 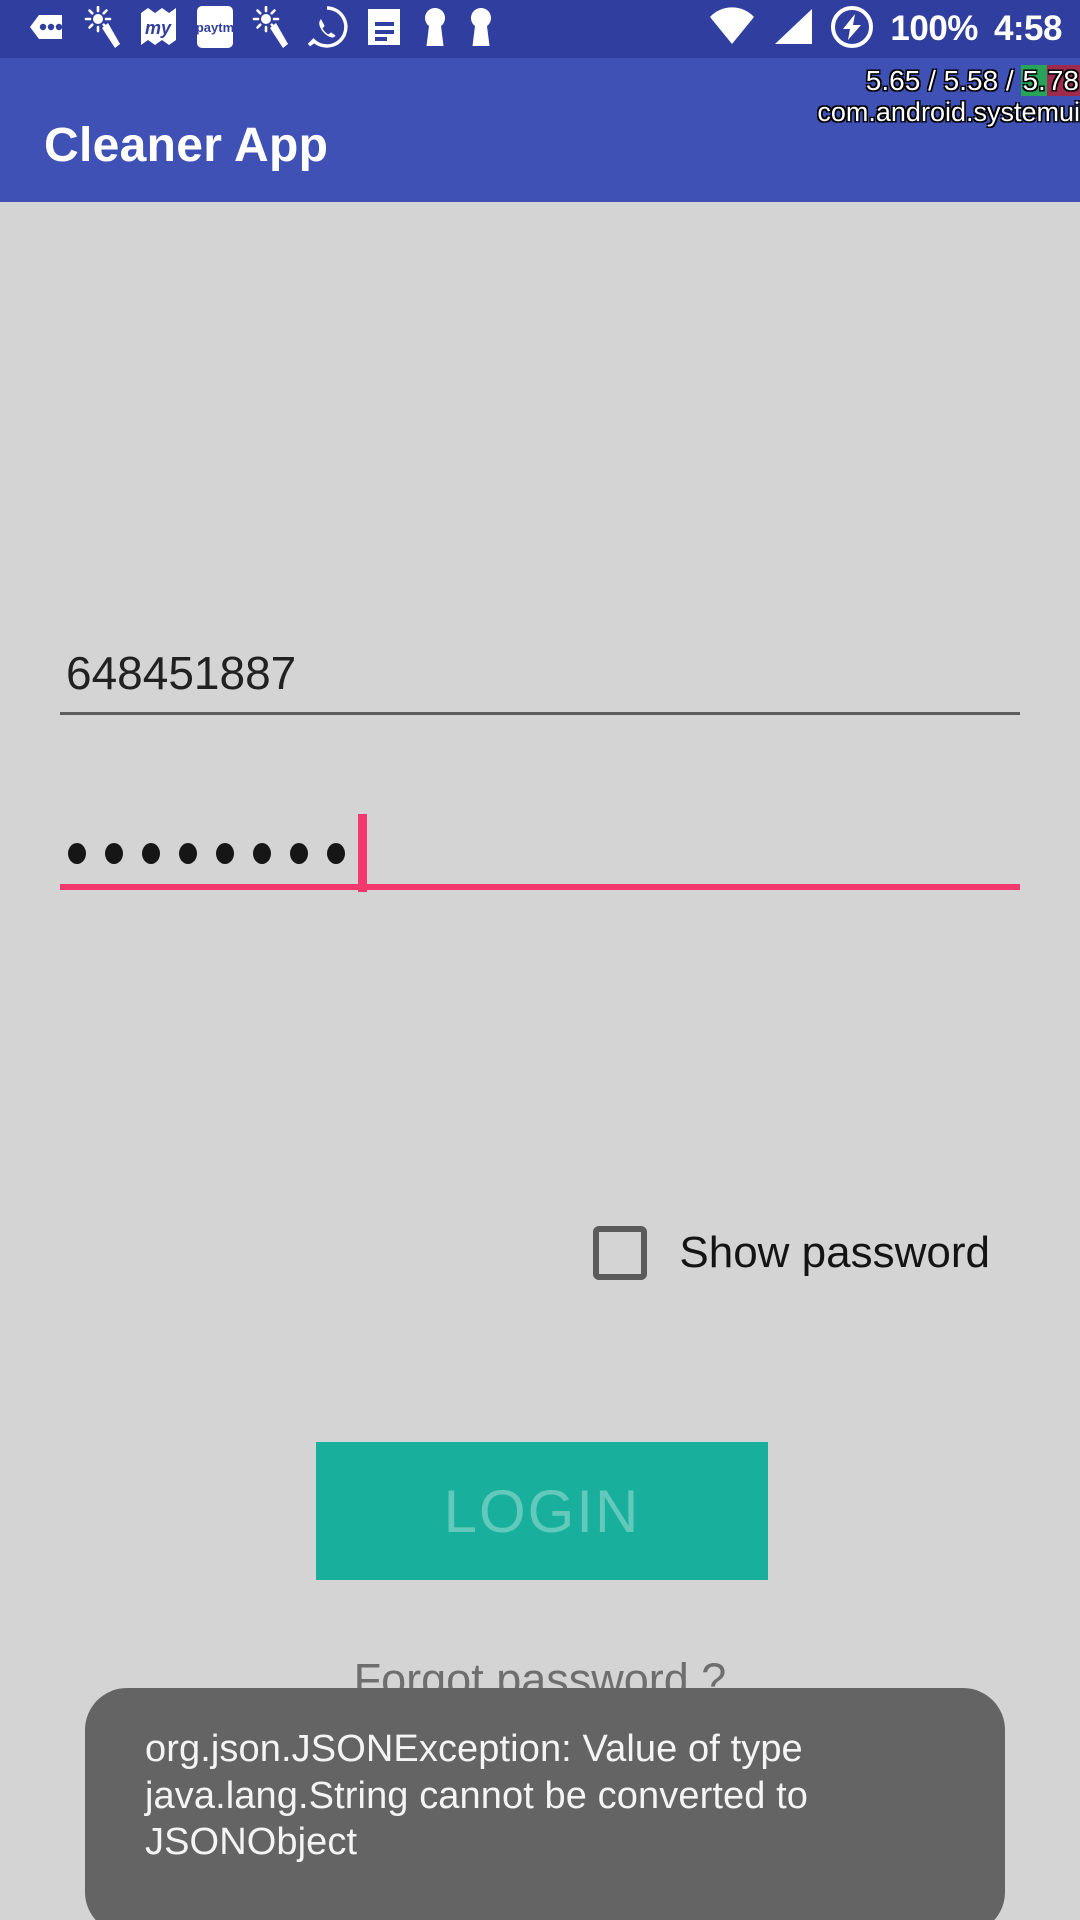 What do you see at coordinates (732, 29) in the screenshot?
I see `wifi-icon` at bounding box center [732, 29].